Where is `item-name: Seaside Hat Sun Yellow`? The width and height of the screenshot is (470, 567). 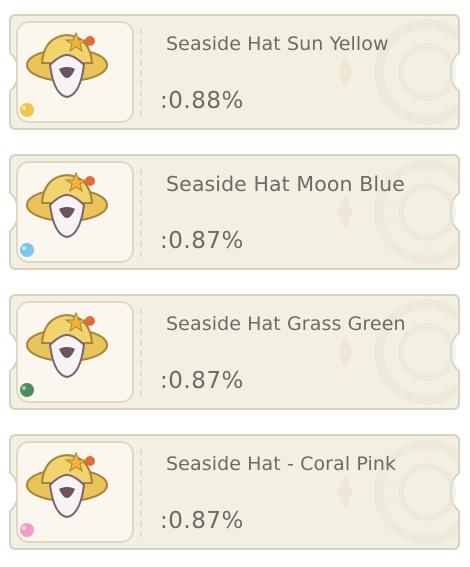 item-name: Seaside Hat Sun Yellow is located at coordinates (277, 44).